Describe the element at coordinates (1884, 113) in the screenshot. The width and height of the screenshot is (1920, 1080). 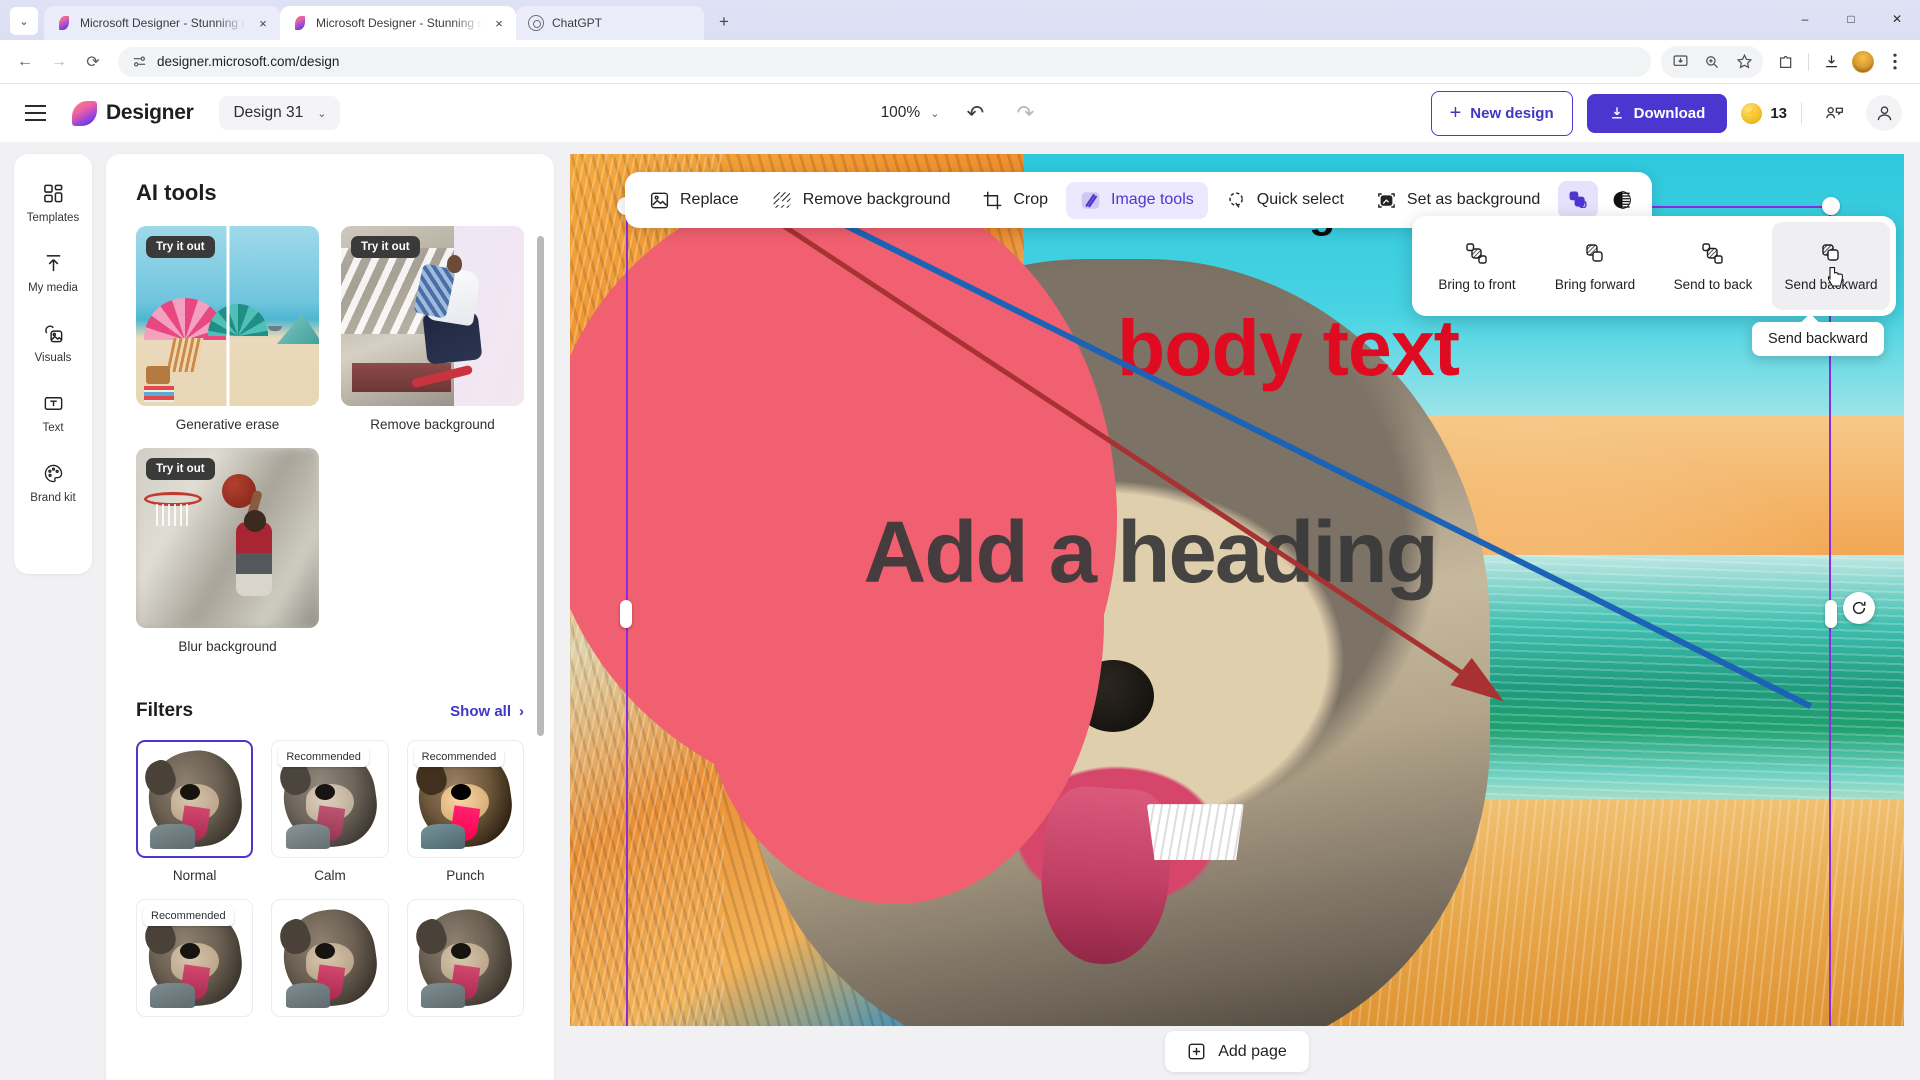
I see `account-avatar` at that location.